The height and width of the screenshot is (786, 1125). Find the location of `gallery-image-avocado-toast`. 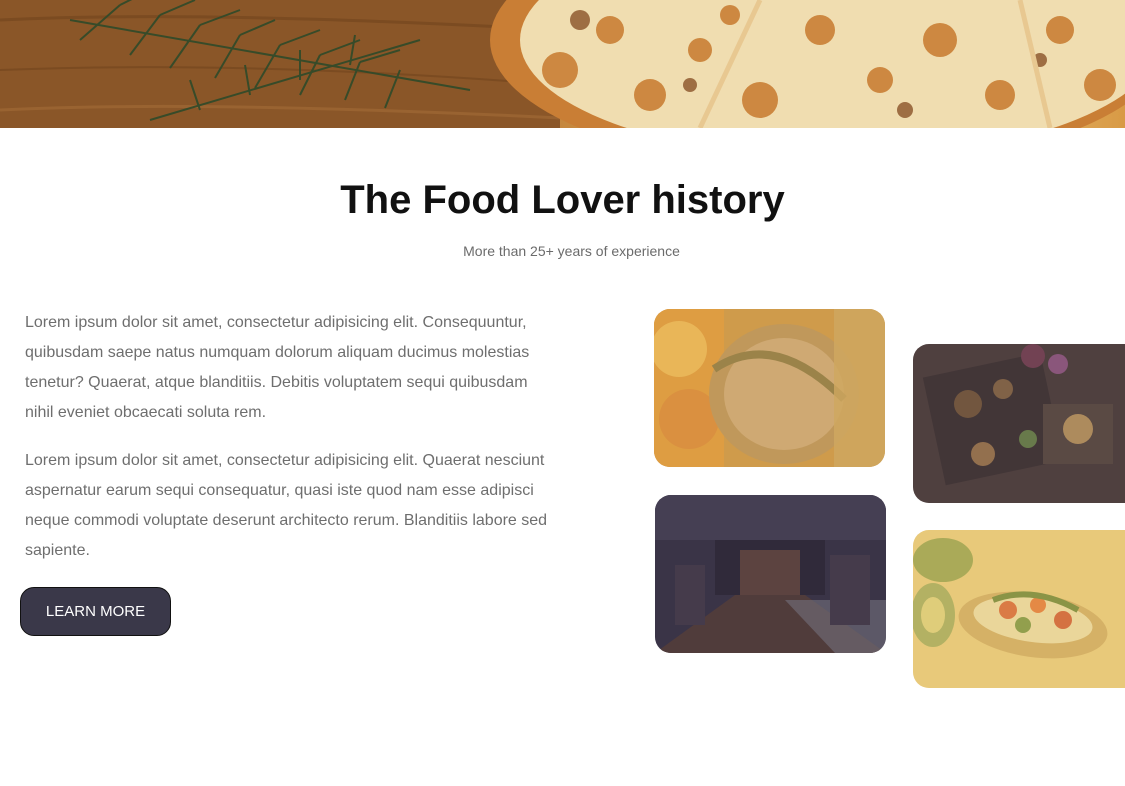

gallery-image-avocado-toast is located at coordinates (1019, 609).